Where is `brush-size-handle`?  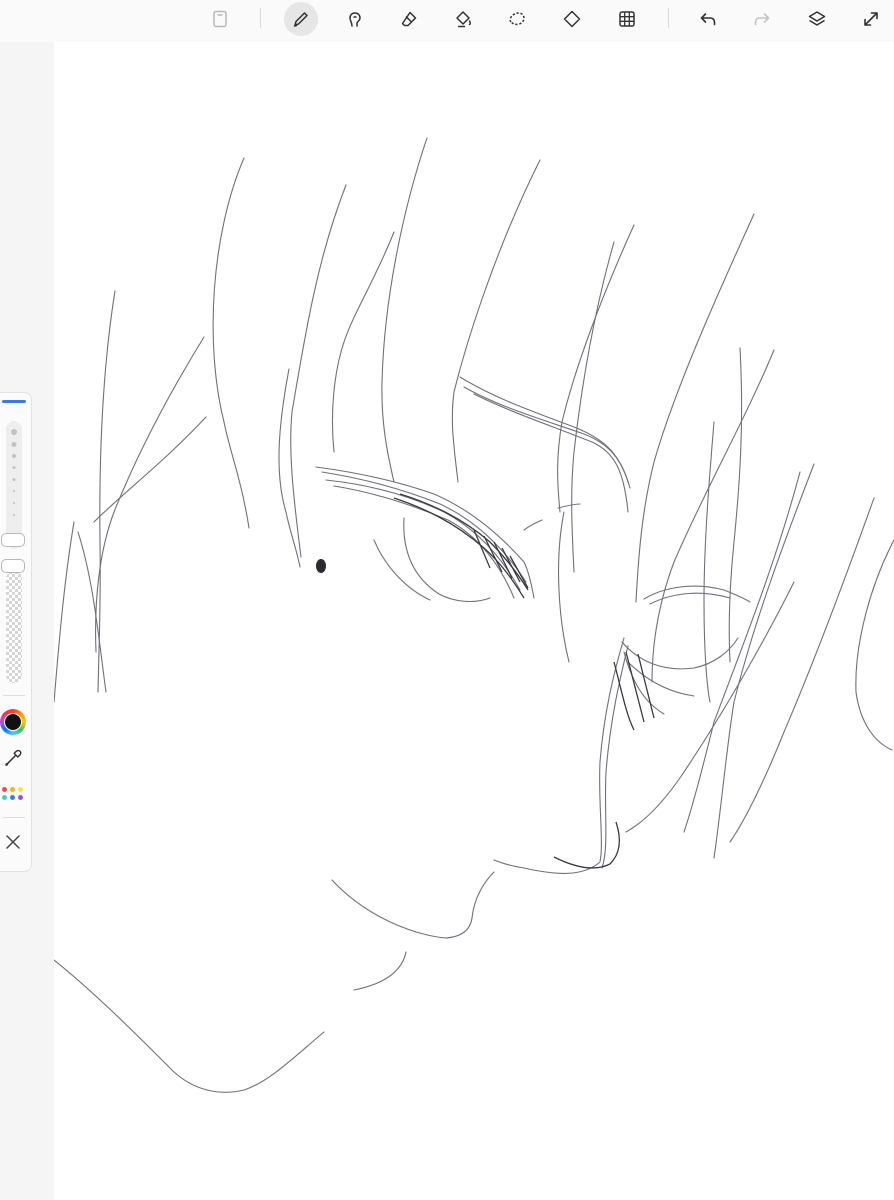 brush-size-handle is located at coordinates (13, 540).